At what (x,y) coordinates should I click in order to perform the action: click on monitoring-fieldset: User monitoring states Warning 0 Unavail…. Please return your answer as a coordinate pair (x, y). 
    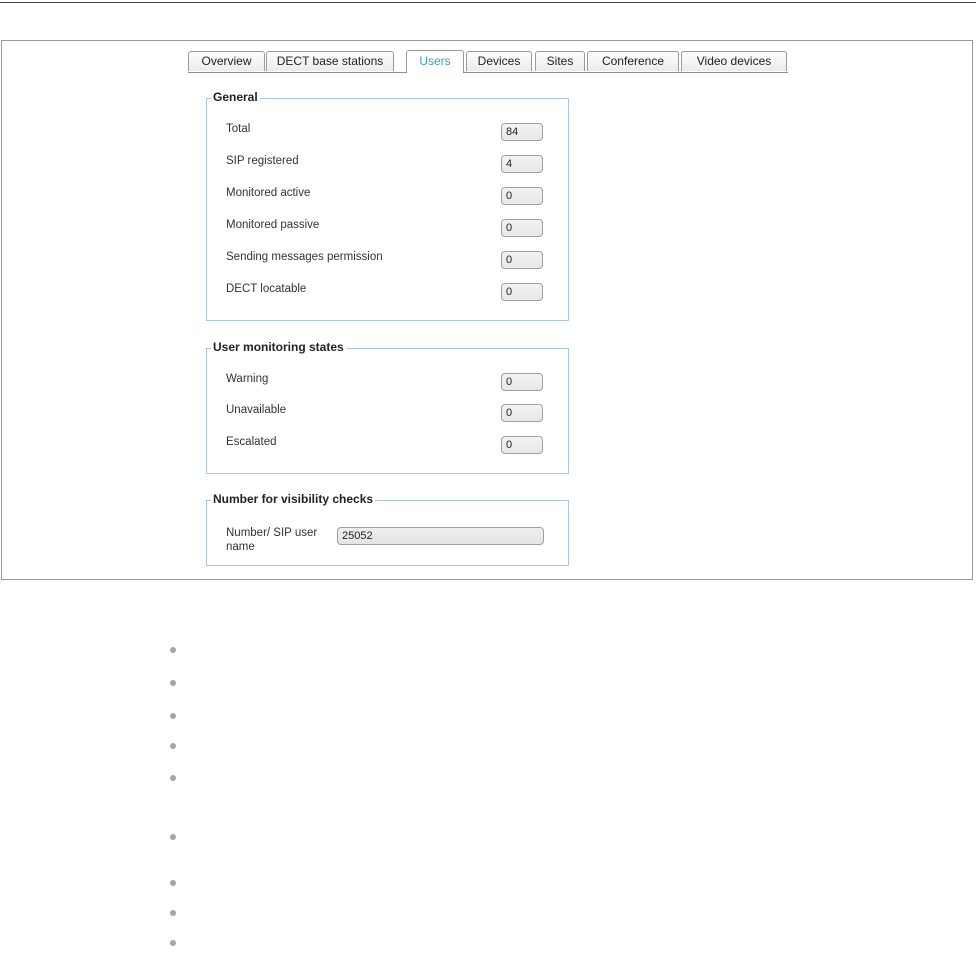
    Looking at the image, I should click on (387, 407).